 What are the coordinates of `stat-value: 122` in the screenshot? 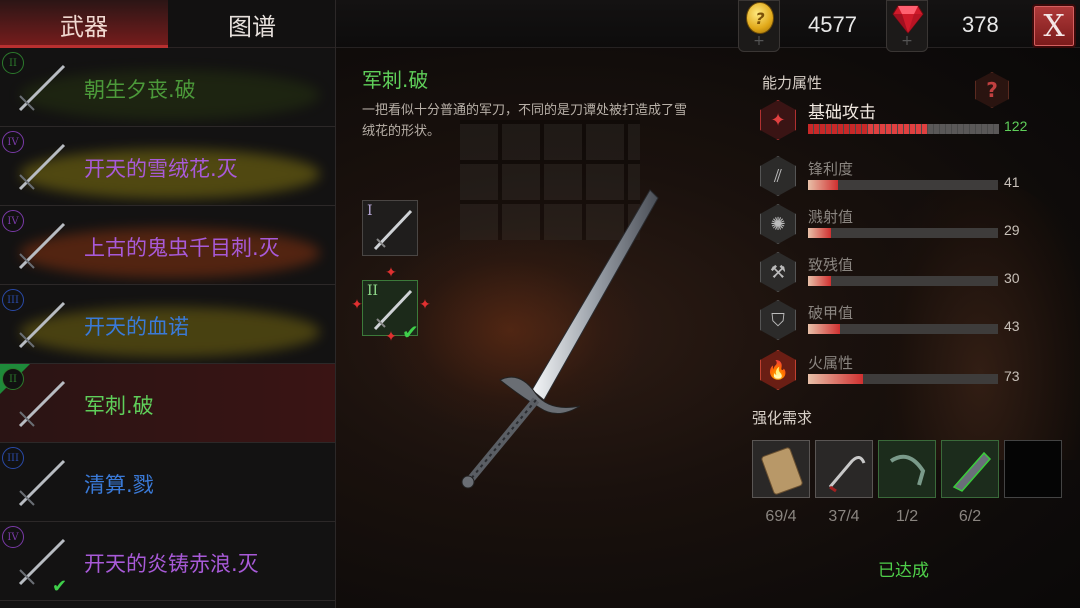 It's located at (1016, 126).